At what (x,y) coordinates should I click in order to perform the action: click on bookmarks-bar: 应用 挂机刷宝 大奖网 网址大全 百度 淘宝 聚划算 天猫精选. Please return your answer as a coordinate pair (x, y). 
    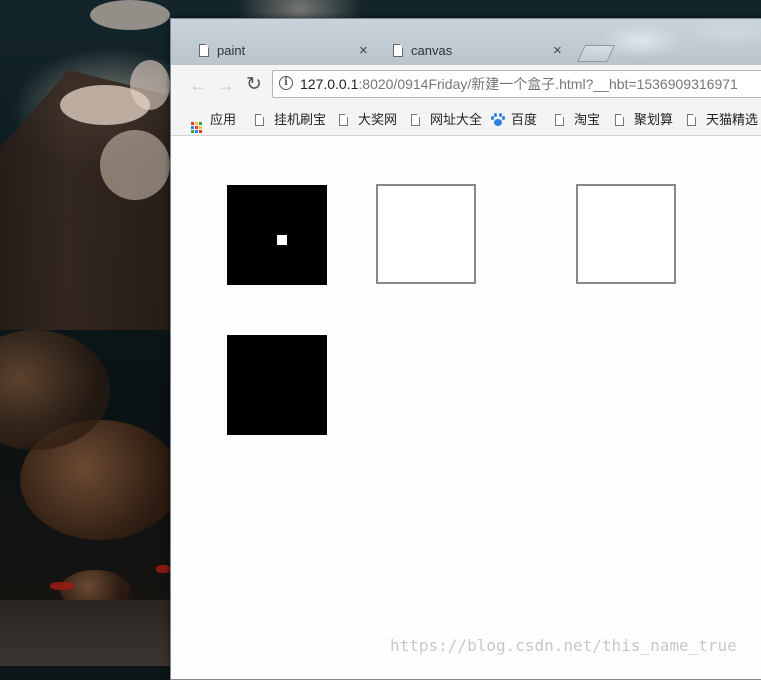
    Looking at the image, I should click on (466, 120).